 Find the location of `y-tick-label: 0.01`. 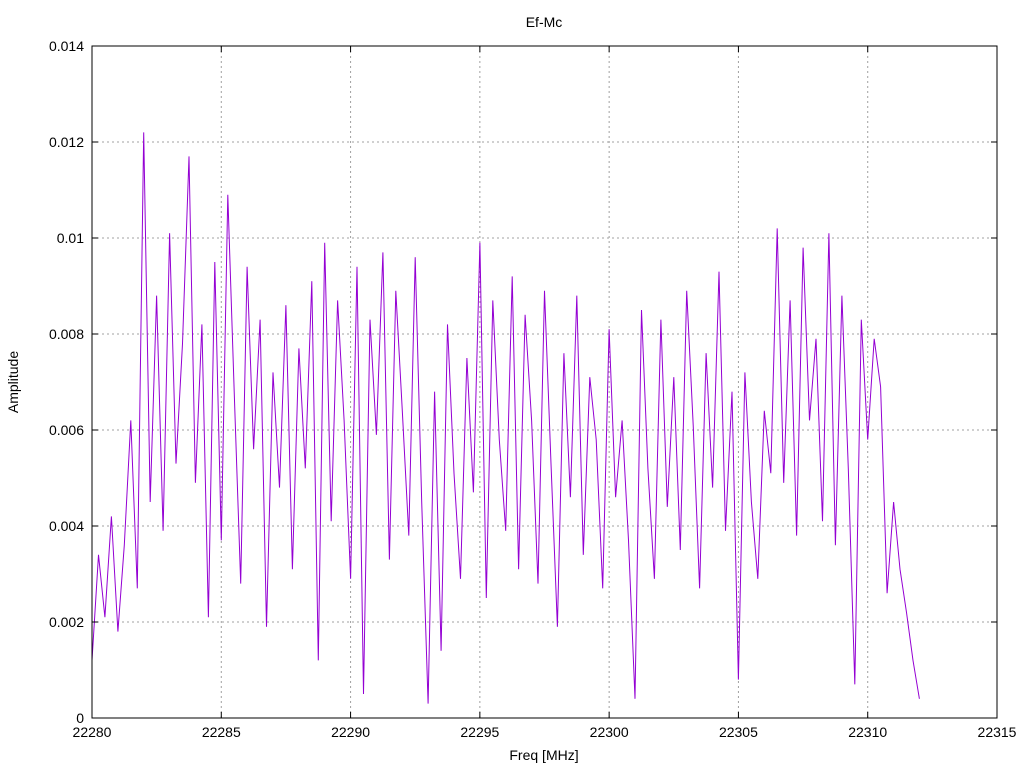

y-tick-label: 0.01 is located at coordinates (70, 238).